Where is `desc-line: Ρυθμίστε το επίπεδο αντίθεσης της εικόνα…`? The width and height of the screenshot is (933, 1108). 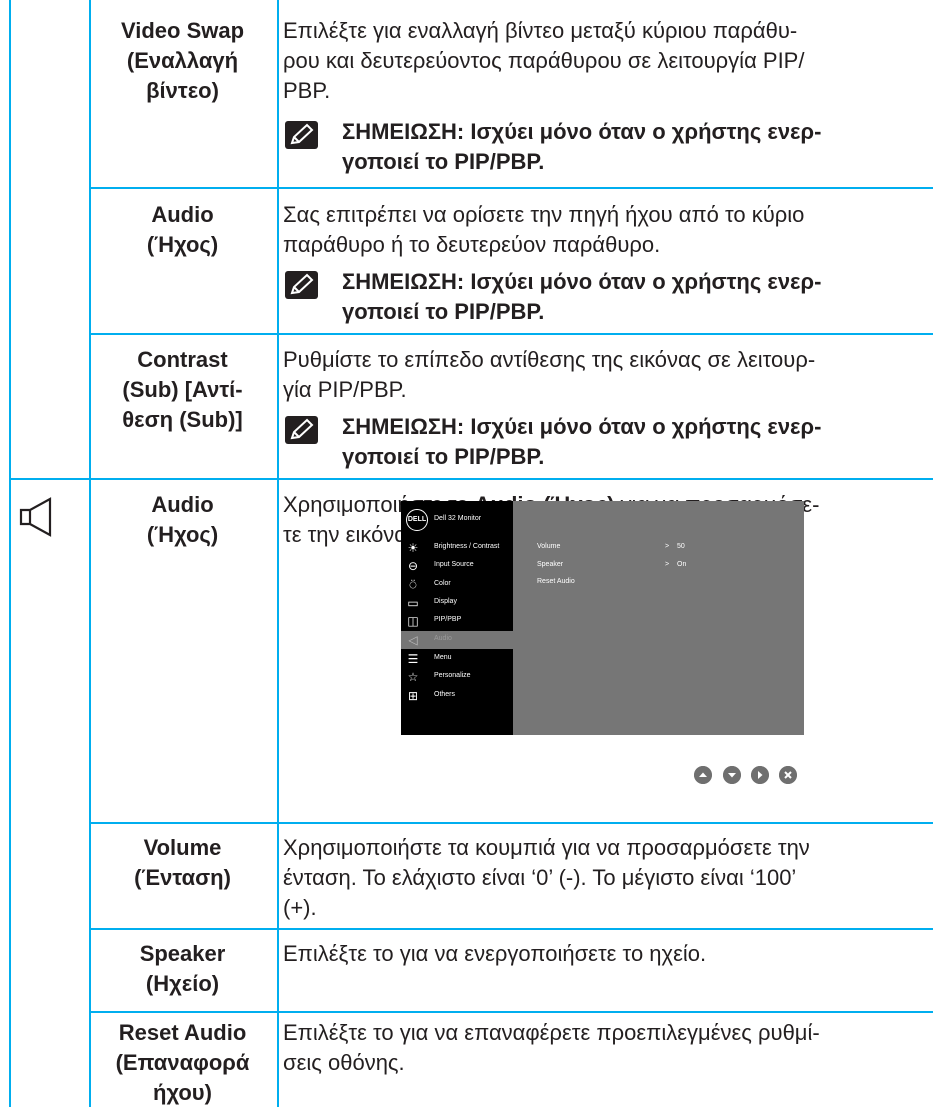
desc-line: Ρυθμίστε το επίπεδο αντίθεσης της εικόνα… is located at coordinates (549, 359).